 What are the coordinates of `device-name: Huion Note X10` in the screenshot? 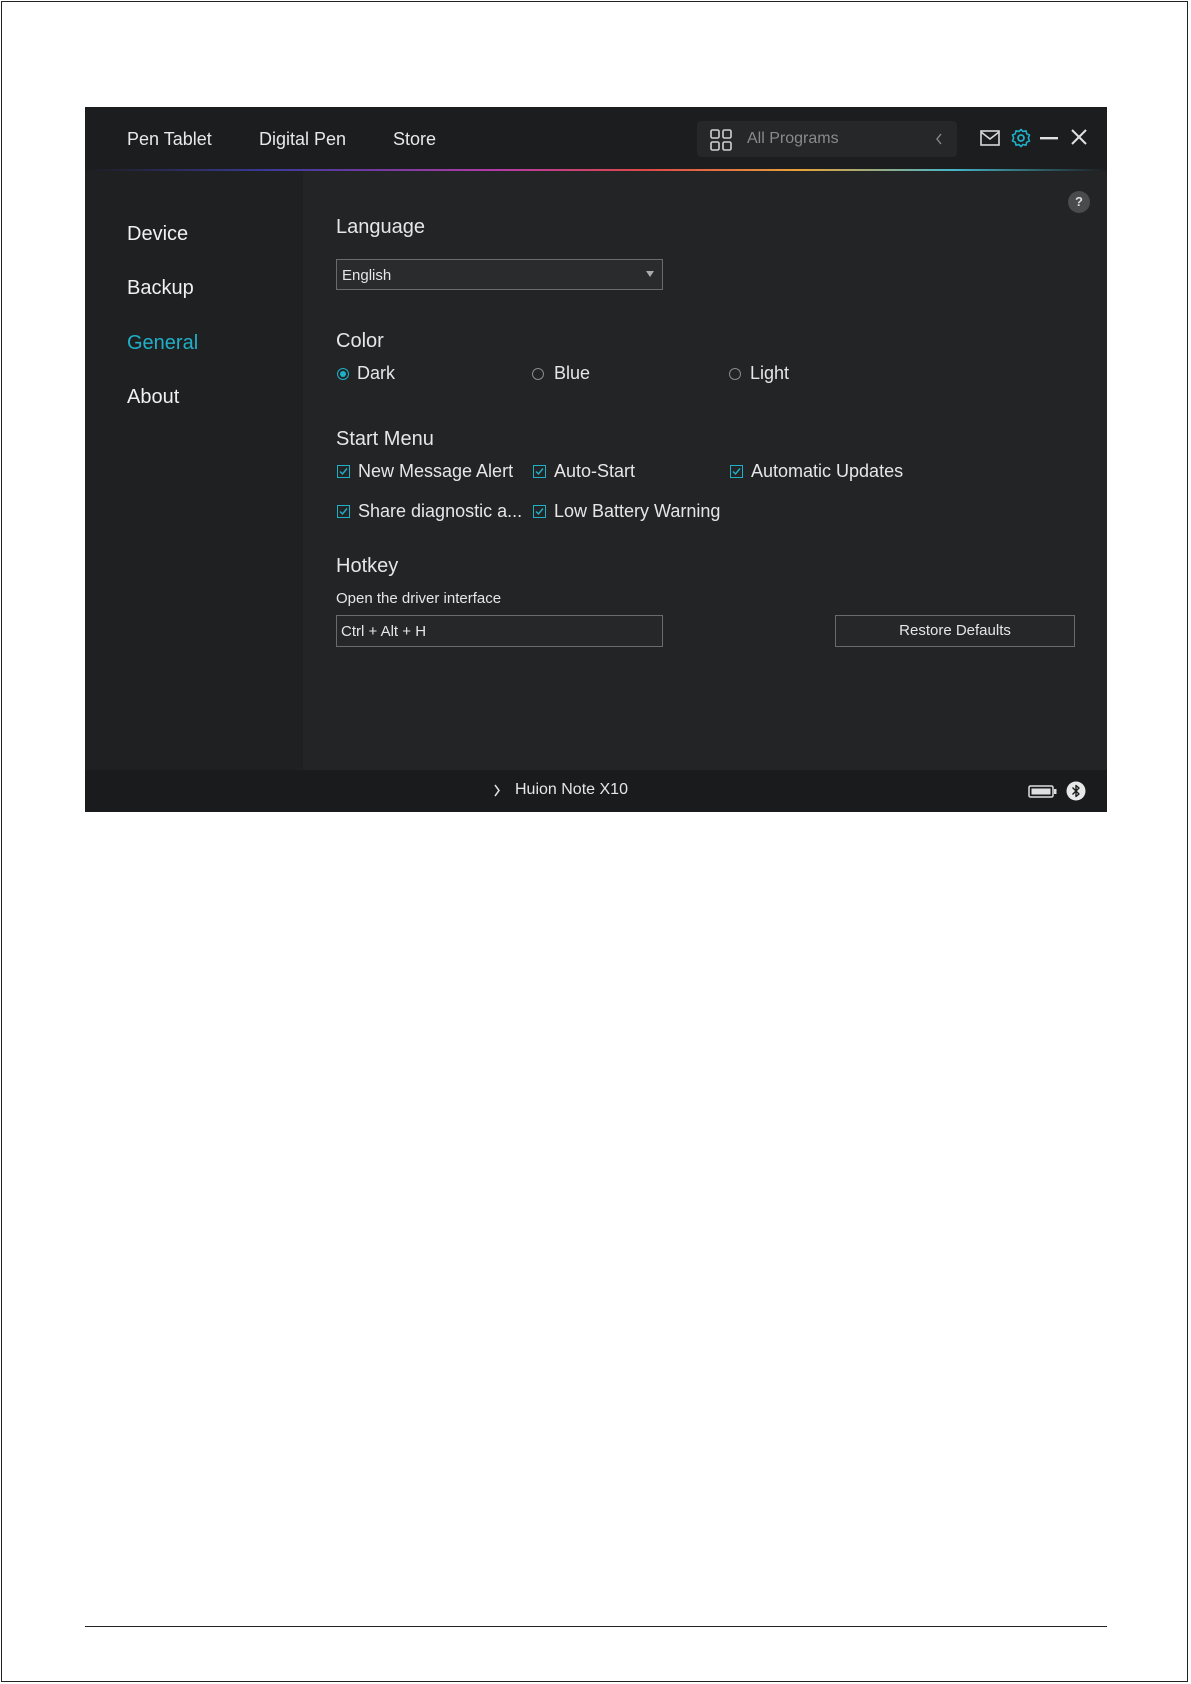 It's located at (571, 789).